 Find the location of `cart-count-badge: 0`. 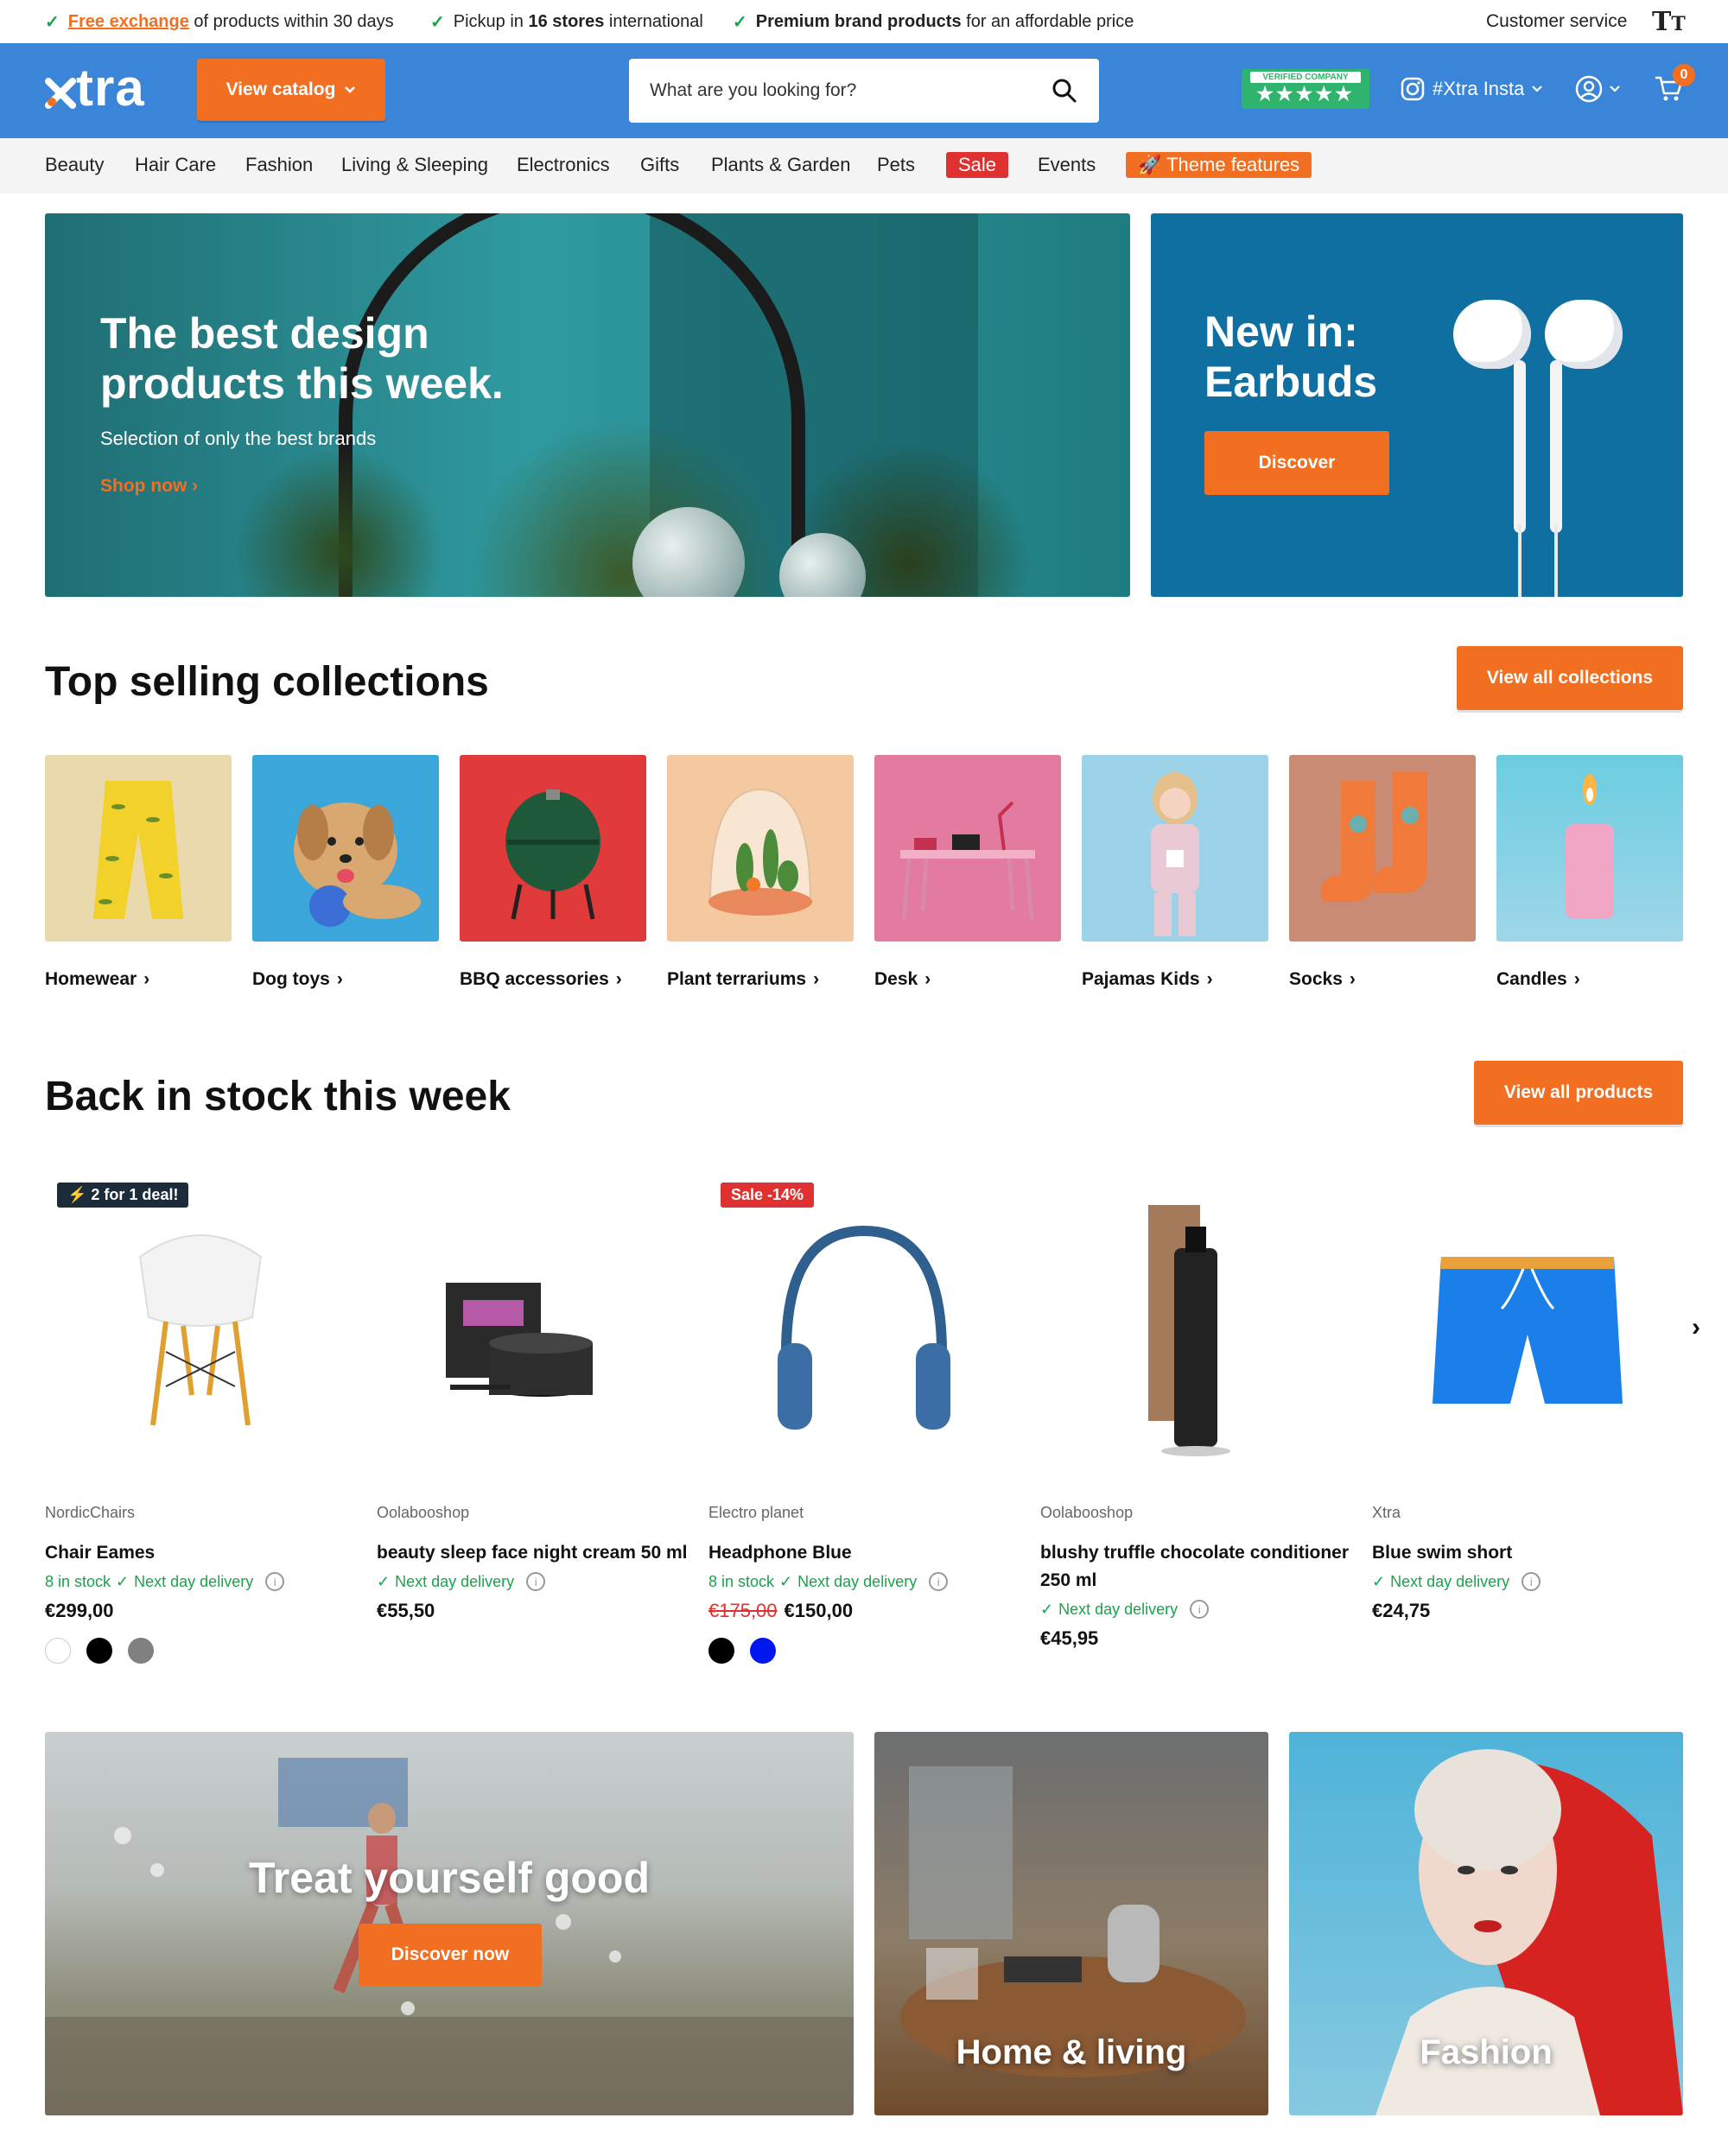

cart-count-badge: 0 is located at coordinates (1684, 75).